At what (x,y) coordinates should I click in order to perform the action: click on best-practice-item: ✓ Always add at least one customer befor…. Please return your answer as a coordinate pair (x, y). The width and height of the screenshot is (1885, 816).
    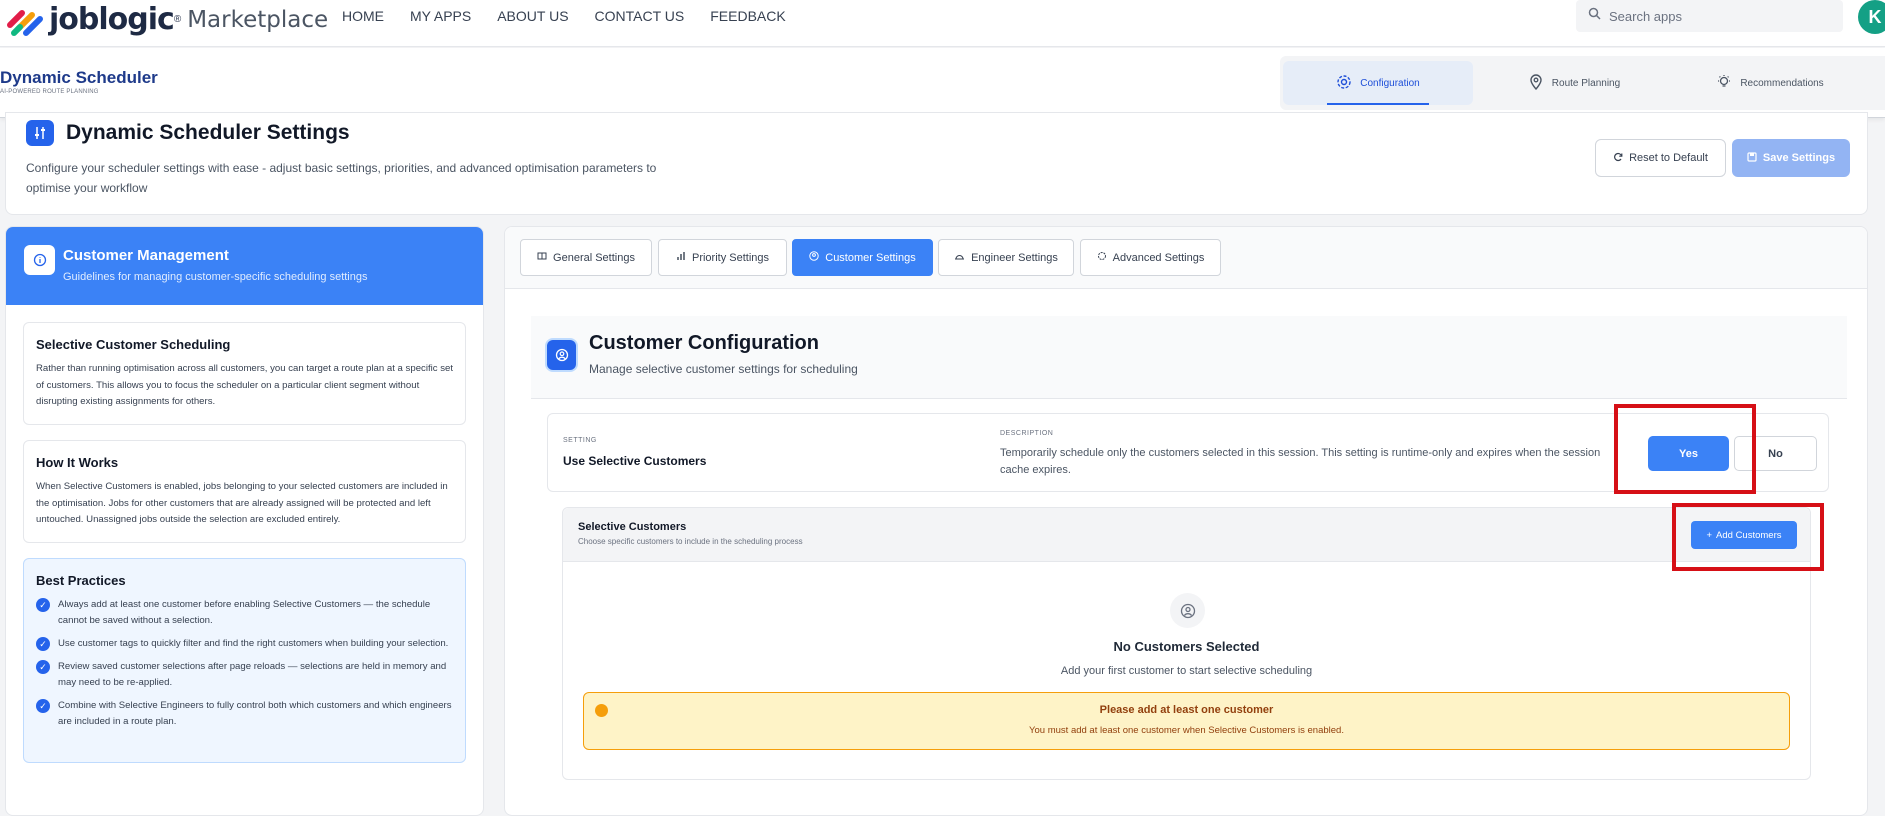
    Looking at the image, I should click on (244, 613).